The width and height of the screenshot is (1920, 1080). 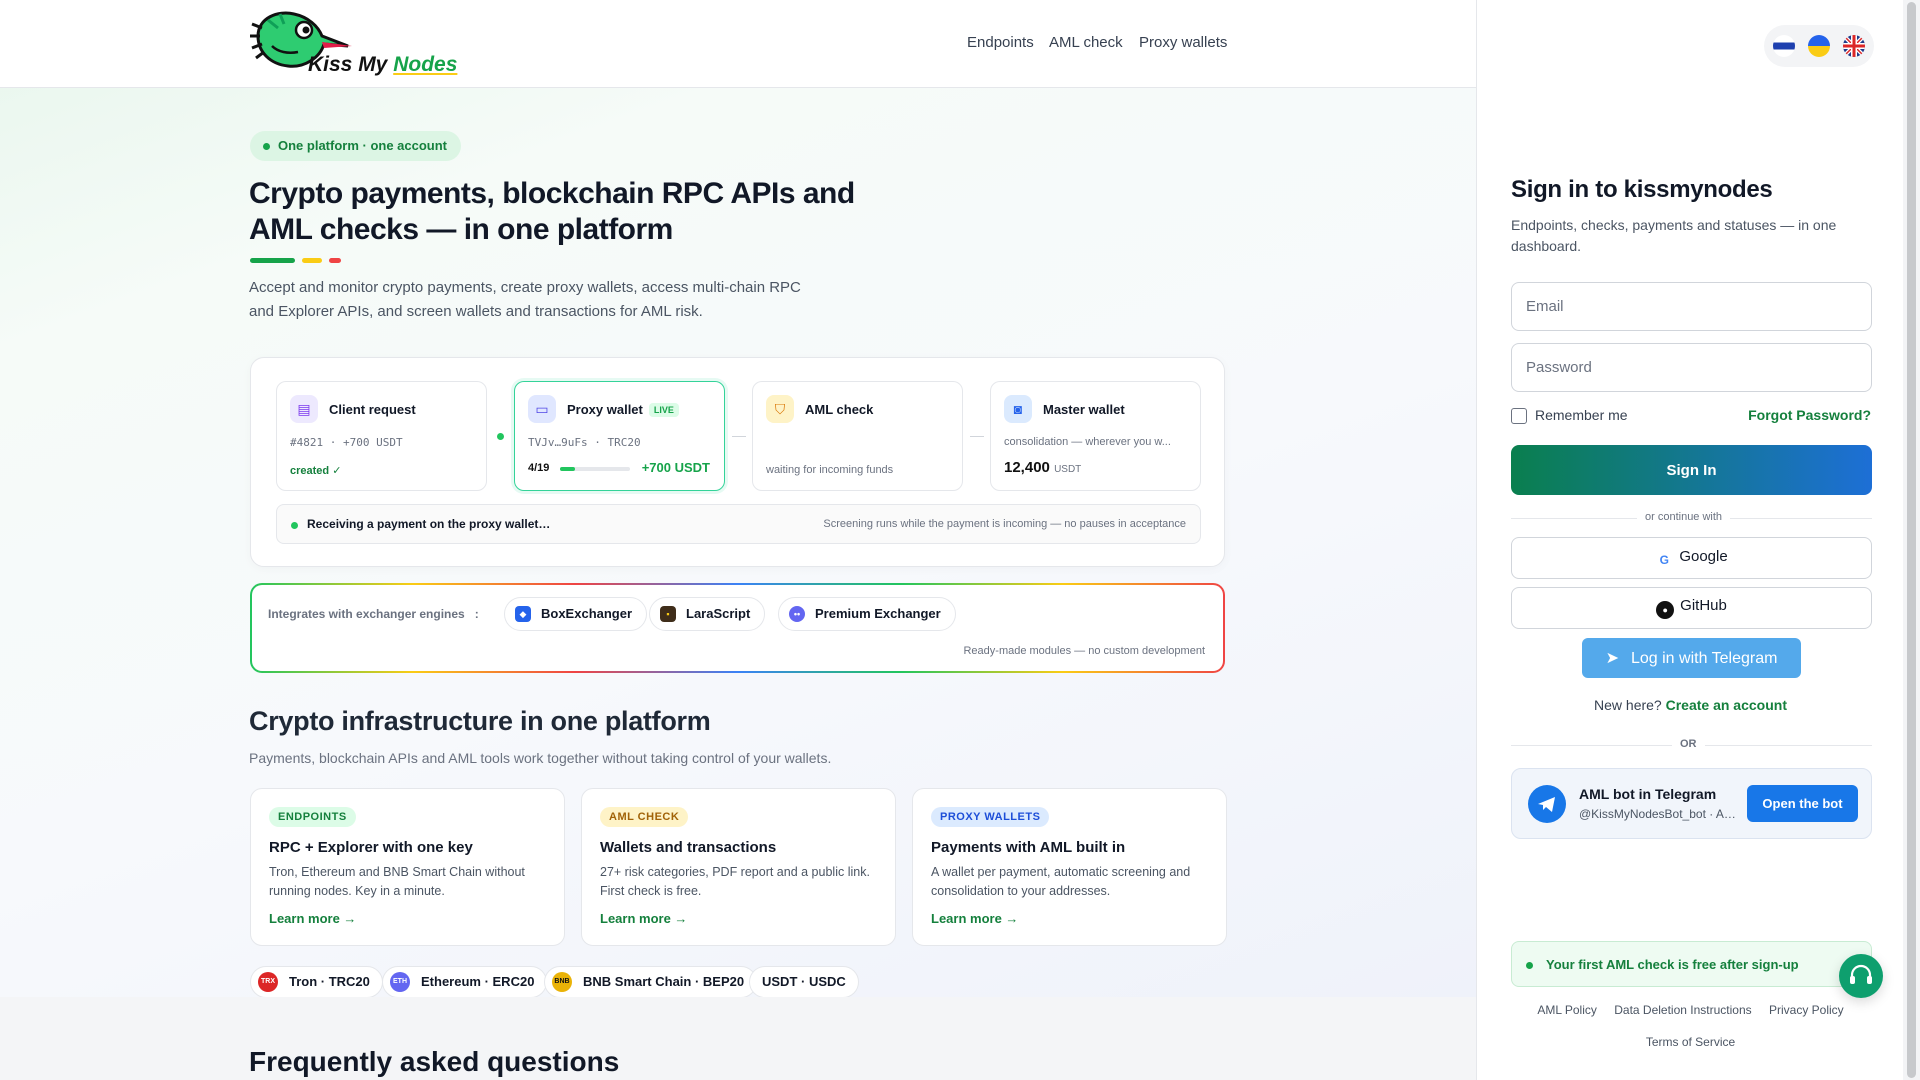 What do you see at coordinates (1664, 559) in the screenshot?
I see `google-icon: G` at bounding box center [1664, 559].